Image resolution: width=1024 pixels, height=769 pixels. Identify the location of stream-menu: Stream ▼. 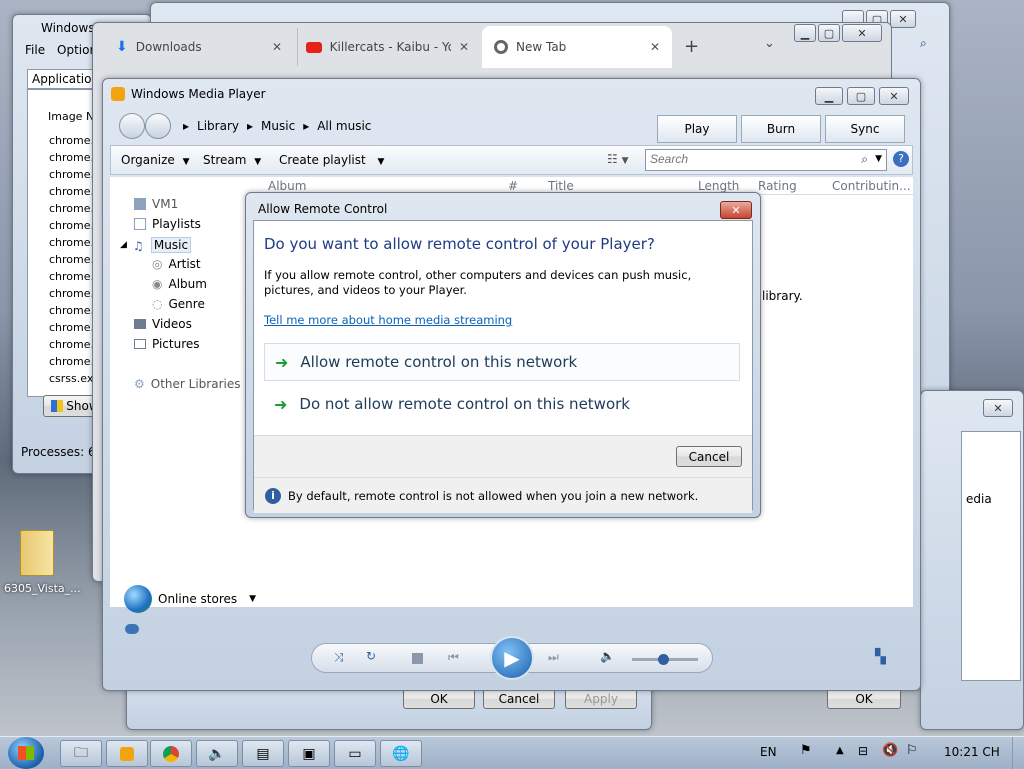
(232, 160).